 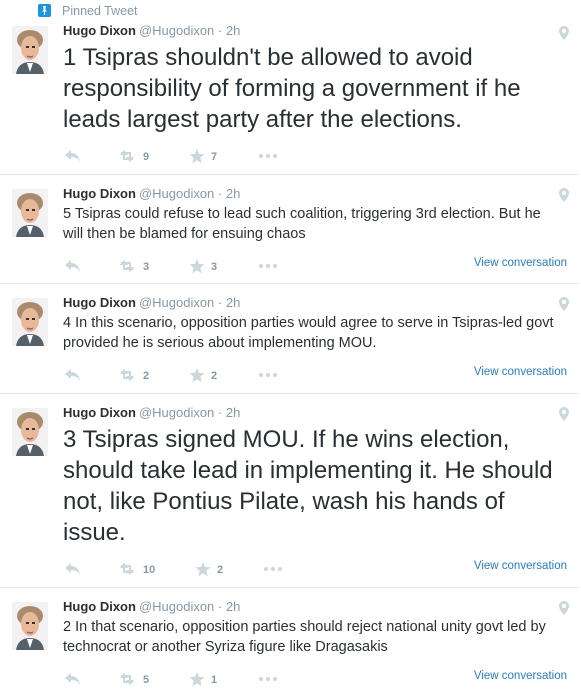 What do you see at coordinates (146, 267) in the screenshot?
I see `retweet-count: 3` at bounding box center [146, 267].